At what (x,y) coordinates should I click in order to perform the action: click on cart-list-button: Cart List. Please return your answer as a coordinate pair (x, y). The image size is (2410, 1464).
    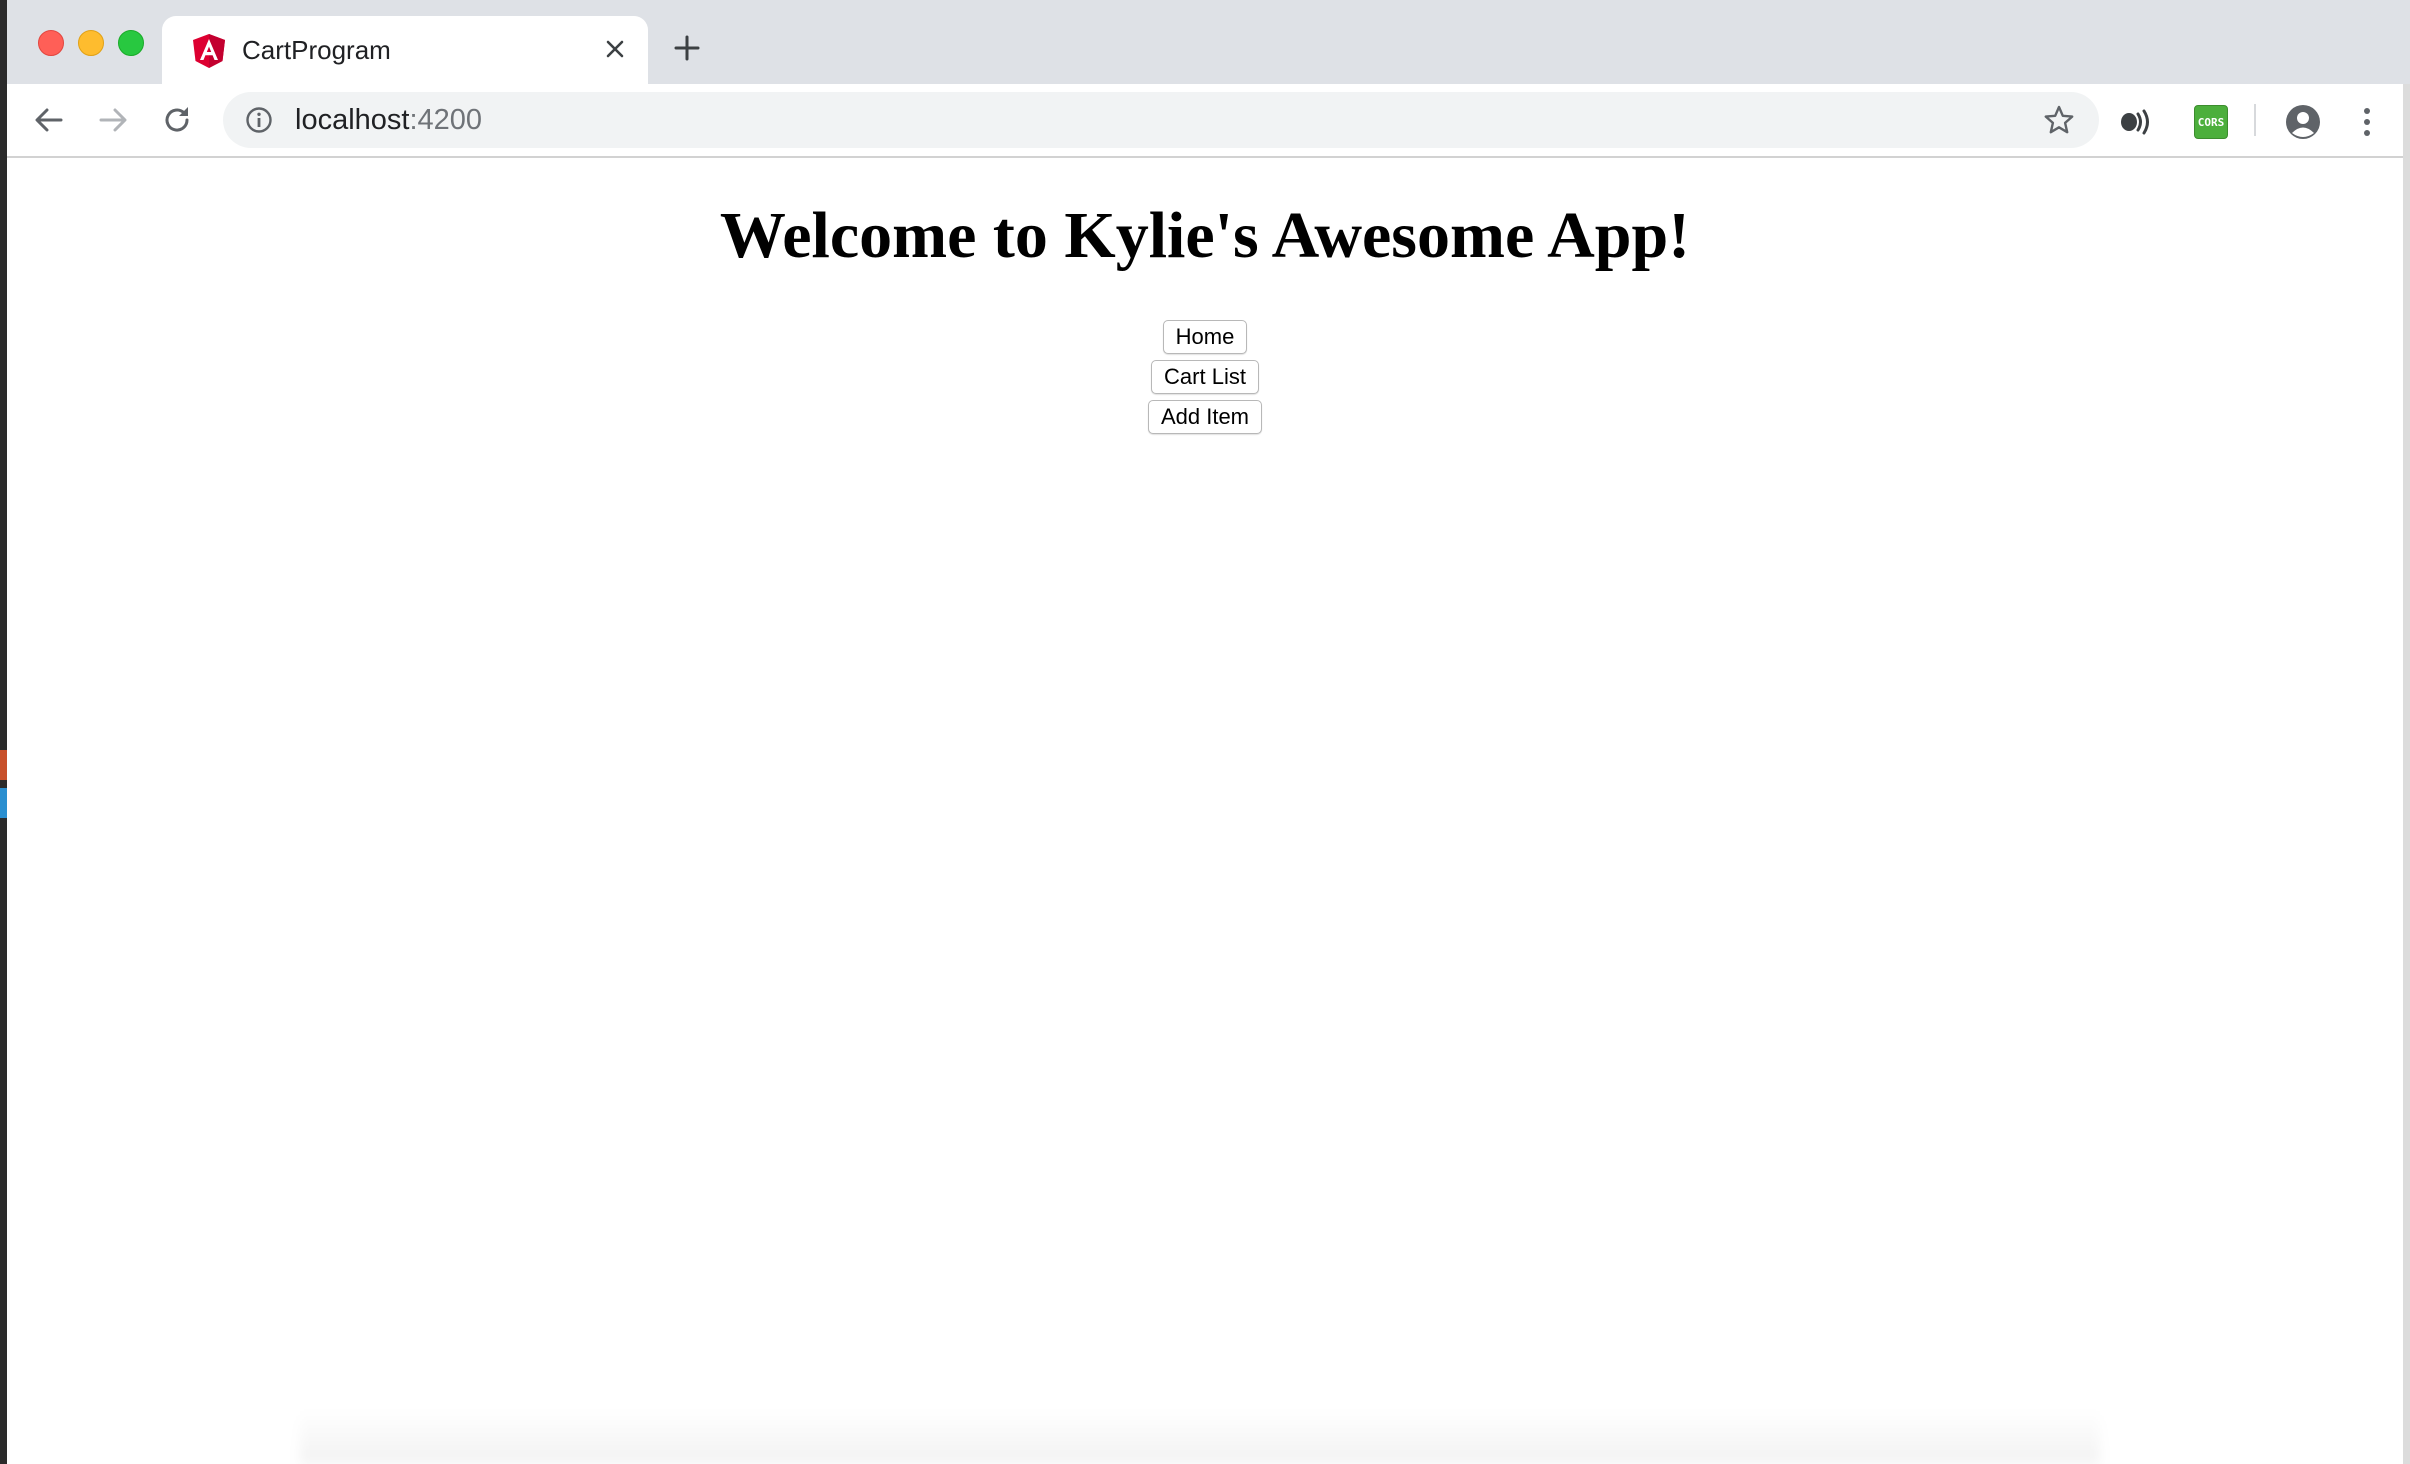
    Looking at the image, I should click on (1205, 377).